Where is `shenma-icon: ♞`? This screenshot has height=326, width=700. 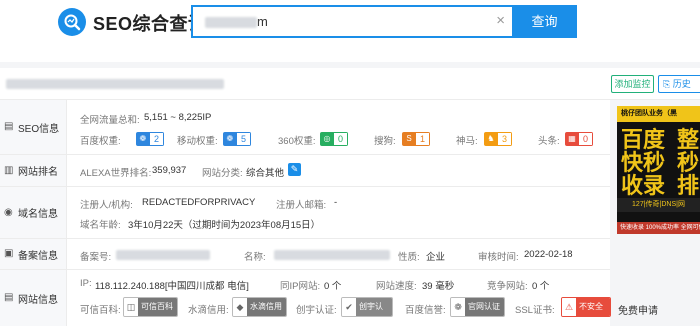
shenma-icon: ♞ is located at coordinates (491, 139).